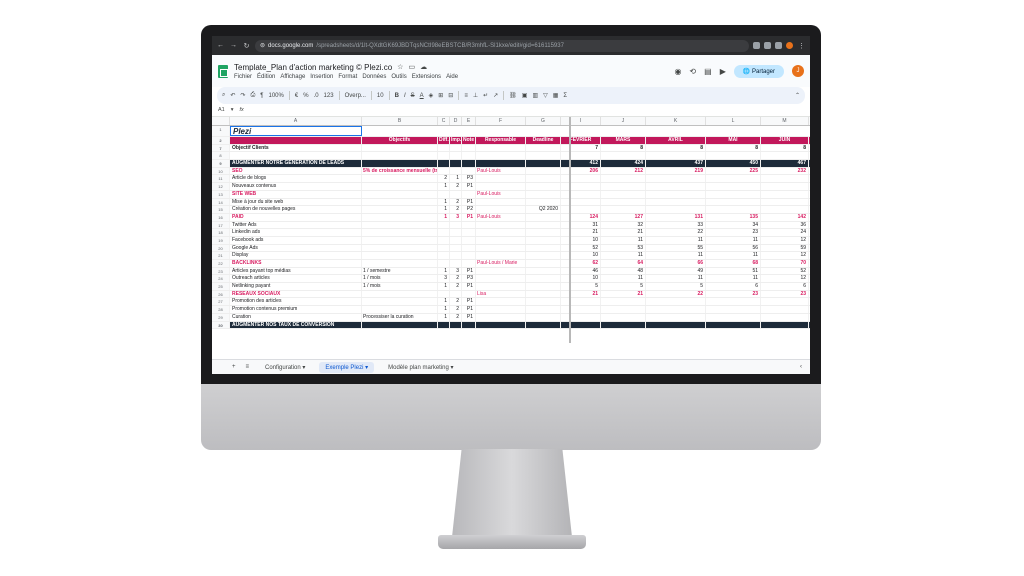  Describe the element at coordinates (758, 71) in the screenshot. I see `share-button: 🌐 Partager` at that location.